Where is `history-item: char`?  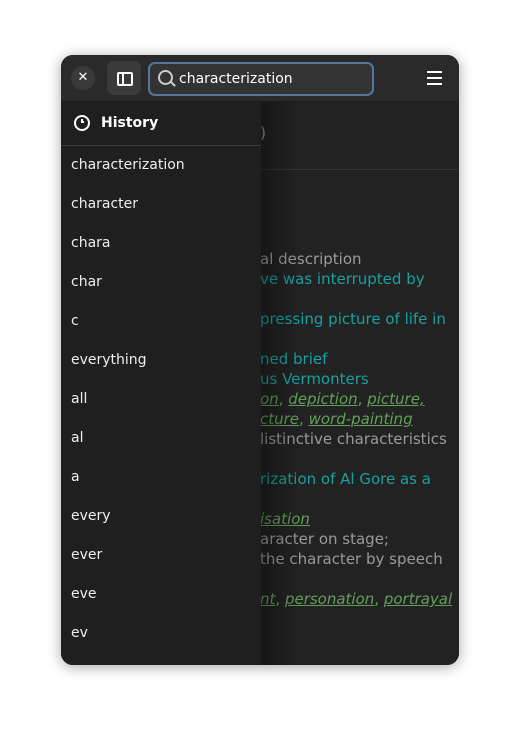
history-item: char is located at coordinates (161, 282).